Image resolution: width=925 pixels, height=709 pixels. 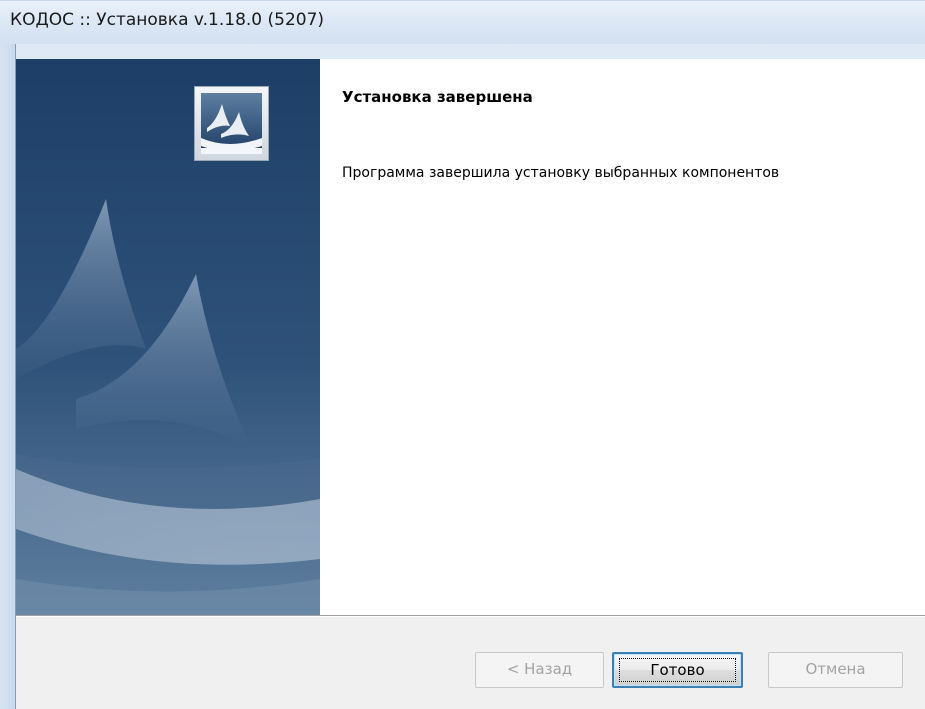 I want to click on back-button-label: < Назад, so click(x=539, y=669).